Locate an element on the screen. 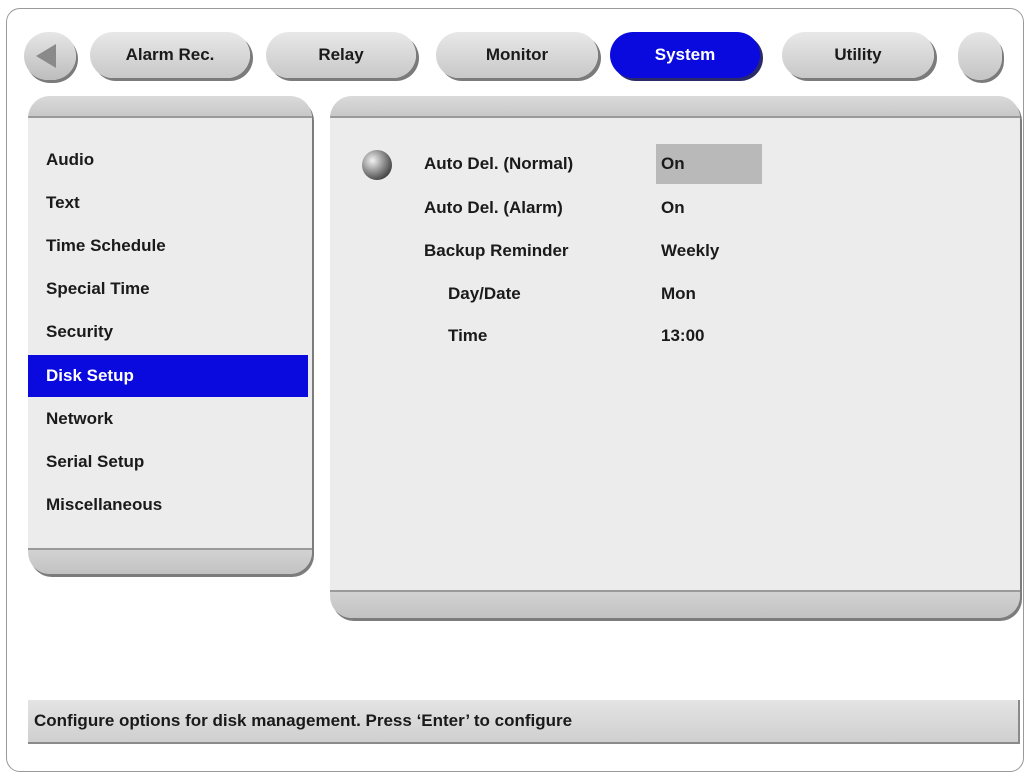 This screenshot has height=778, width=1031. tab-bar: Alarm Rec. Relay Monitor System Utility is located at coordinates (519, 56).